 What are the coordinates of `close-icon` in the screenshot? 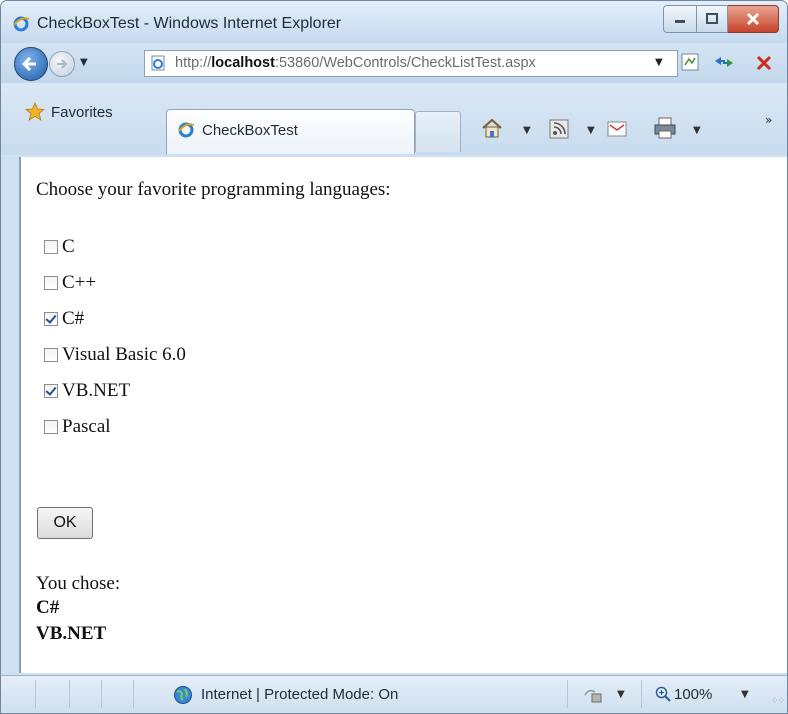 It's located at (753, 19).